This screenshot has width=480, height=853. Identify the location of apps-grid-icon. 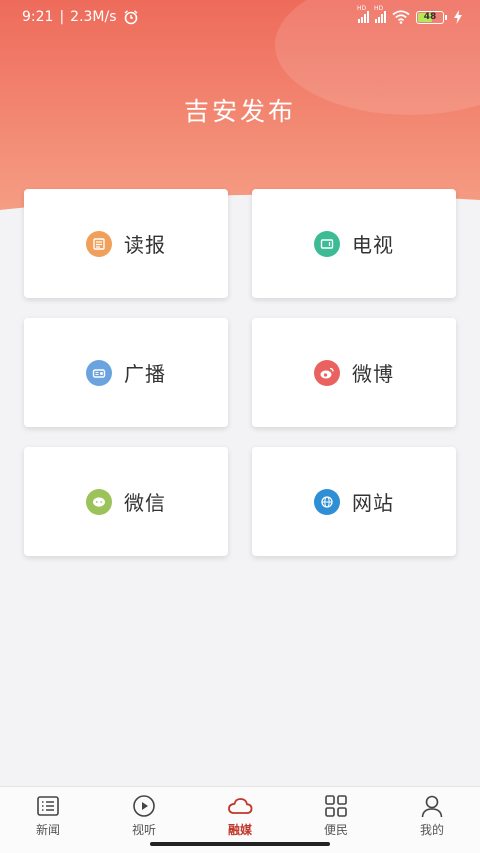
(336, 806).